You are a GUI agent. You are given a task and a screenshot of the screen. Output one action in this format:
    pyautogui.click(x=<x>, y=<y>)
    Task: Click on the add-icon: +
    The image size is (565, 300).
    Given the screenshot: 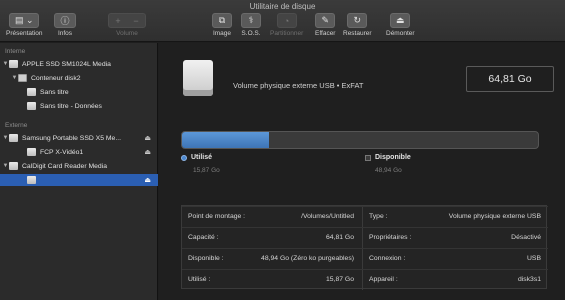 What is the action you would take?
    pyautogui.click(x=118, y=20)
    